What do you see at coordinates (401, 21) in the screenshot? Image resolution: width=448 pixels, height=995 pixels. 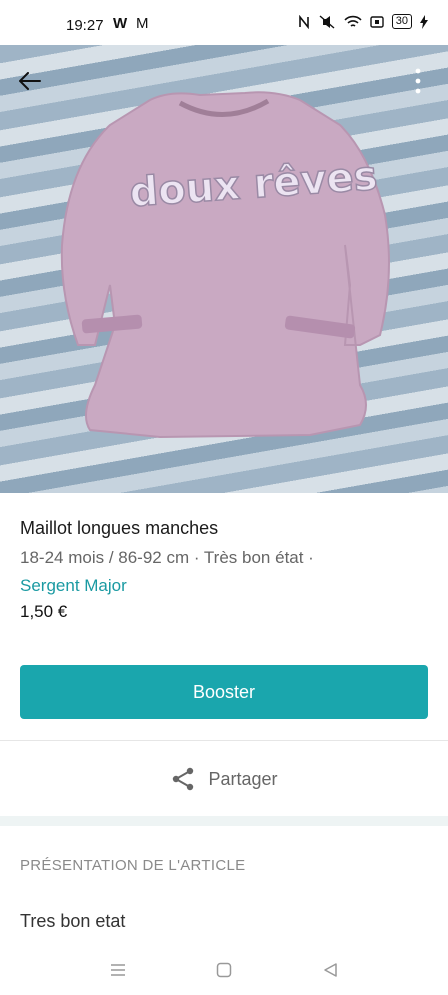 I see `battery-indicator: 30` at bounding box center [401, 21].